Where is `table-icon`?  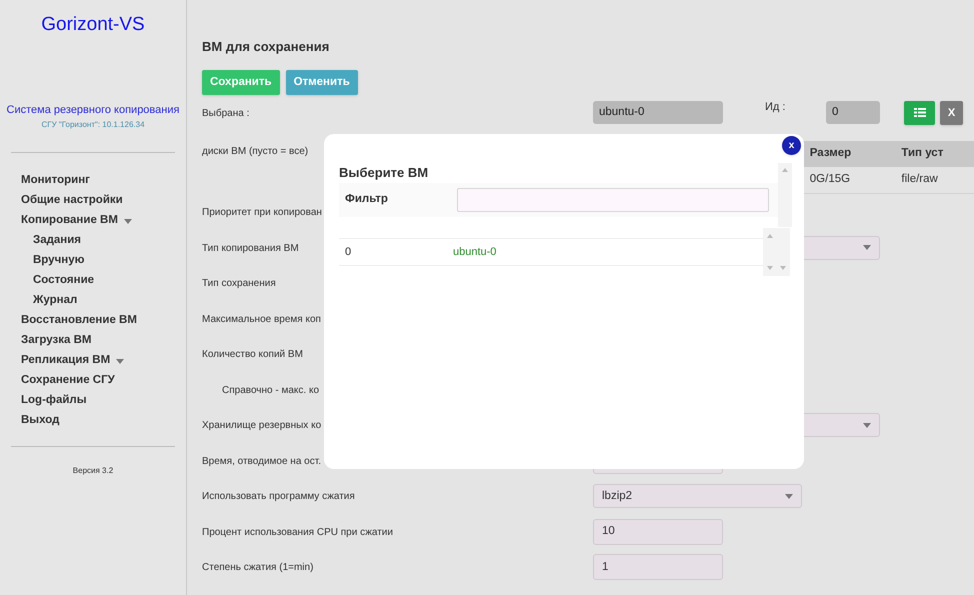 table-icon is located at coordinates (920, 113).